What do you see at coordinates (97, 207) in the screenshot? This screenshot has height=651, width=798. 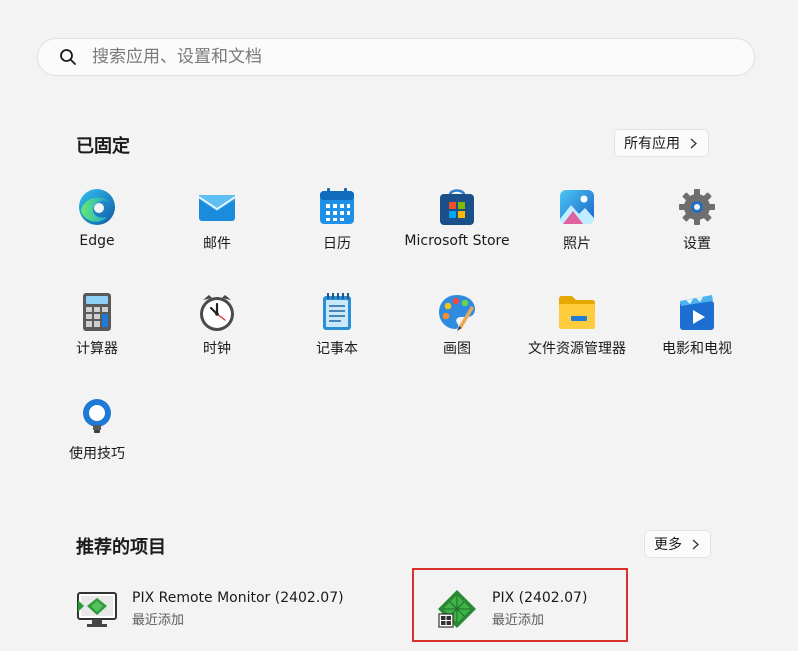 I see `edge-icon` at bounding box center [97, 207].